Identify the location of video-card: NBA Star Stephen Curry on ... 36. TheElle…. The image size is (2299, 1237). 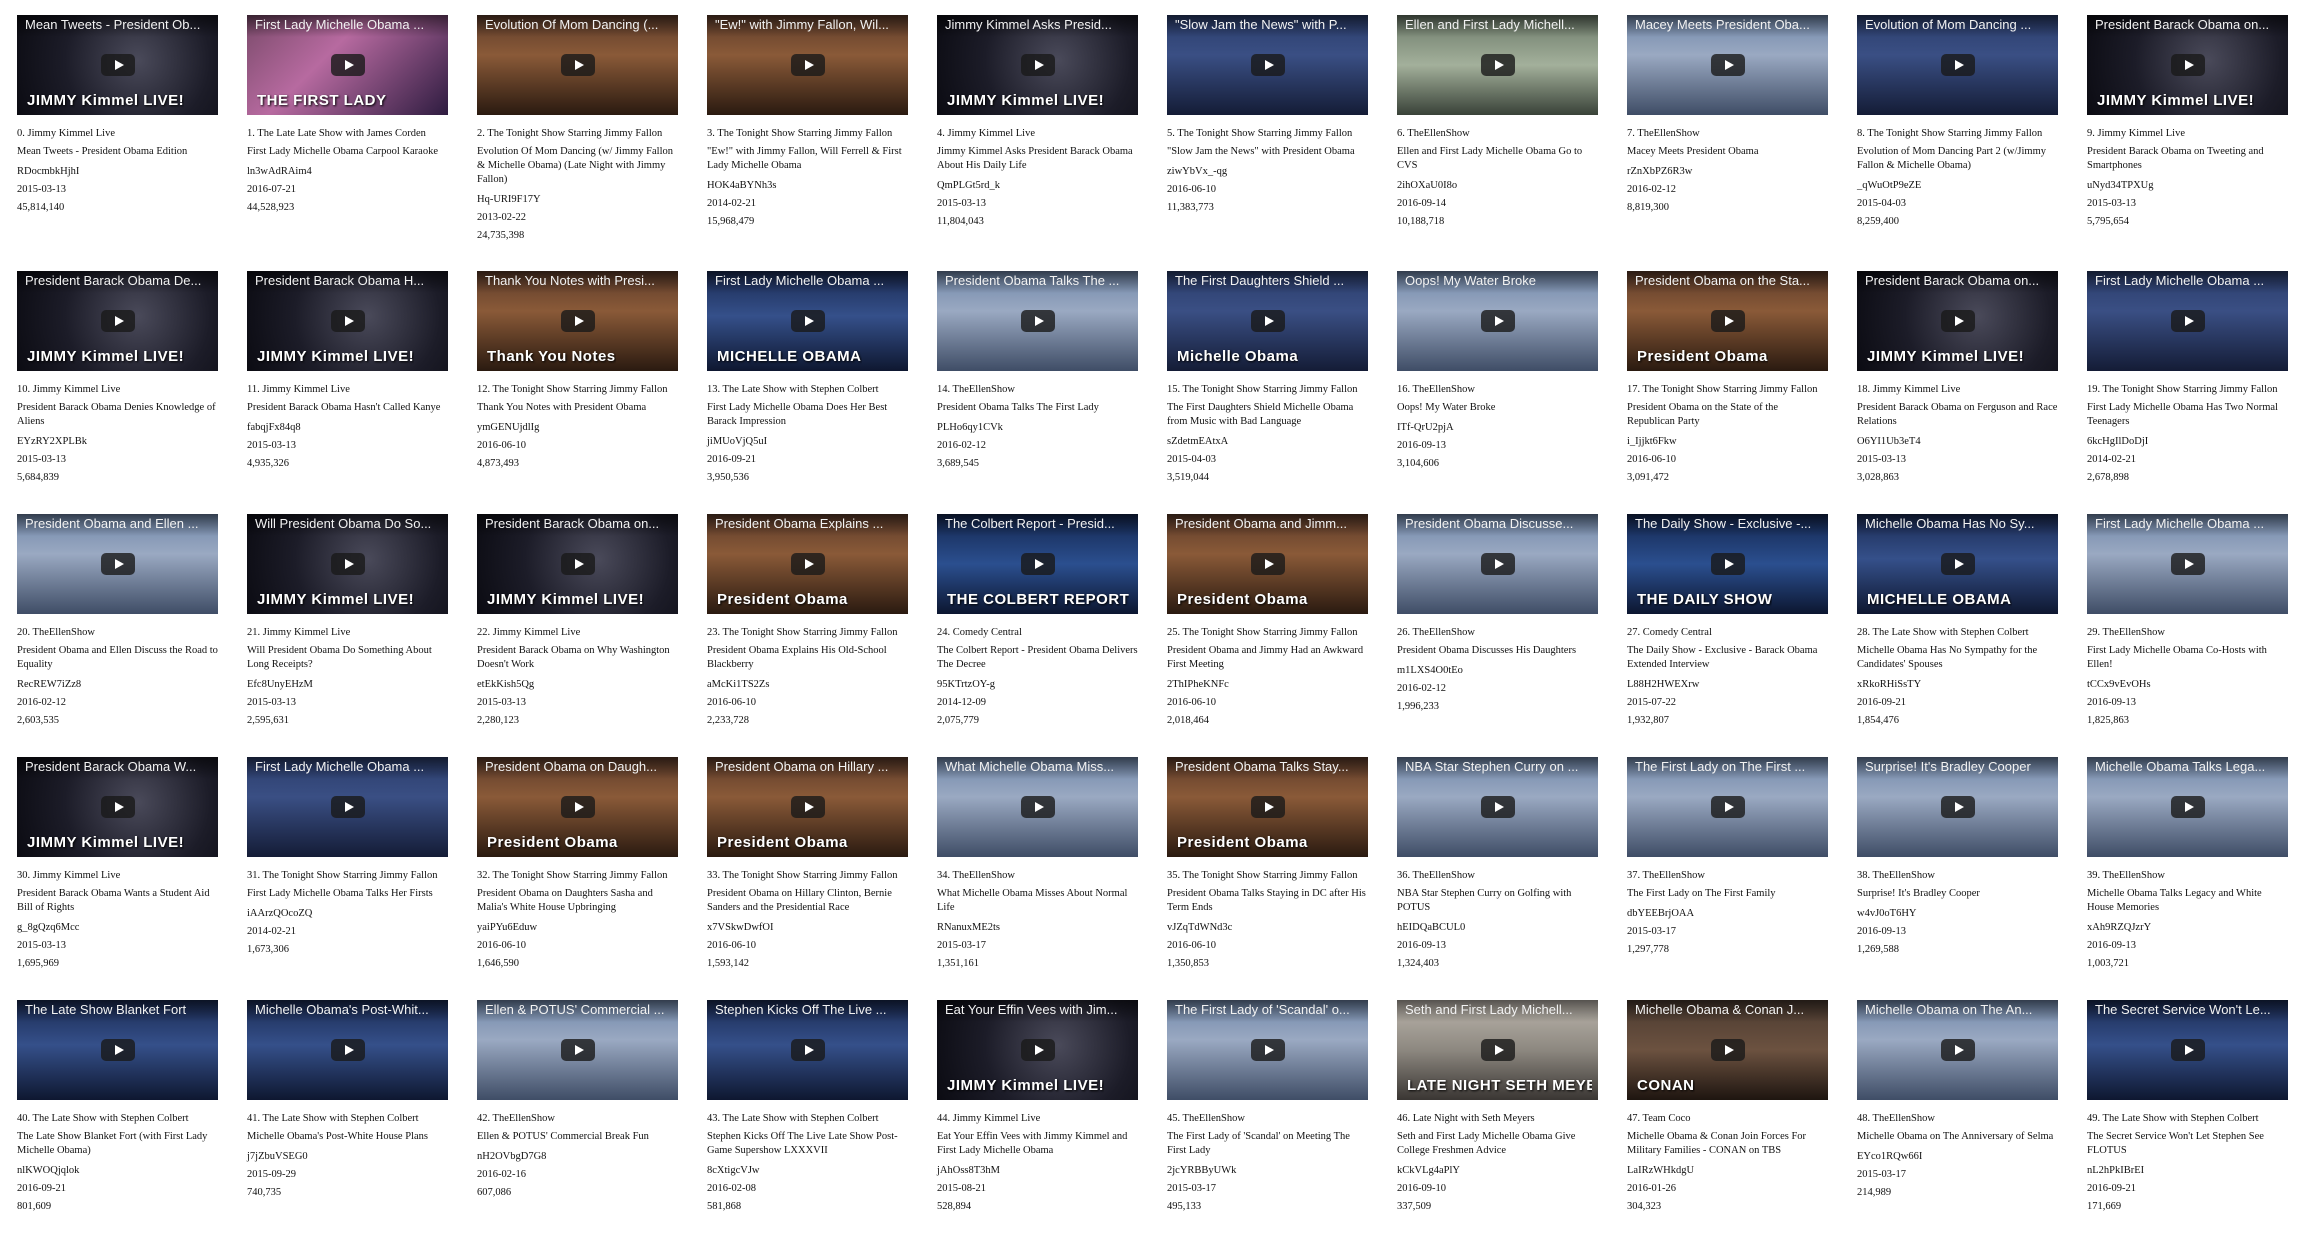
(1497, 866).